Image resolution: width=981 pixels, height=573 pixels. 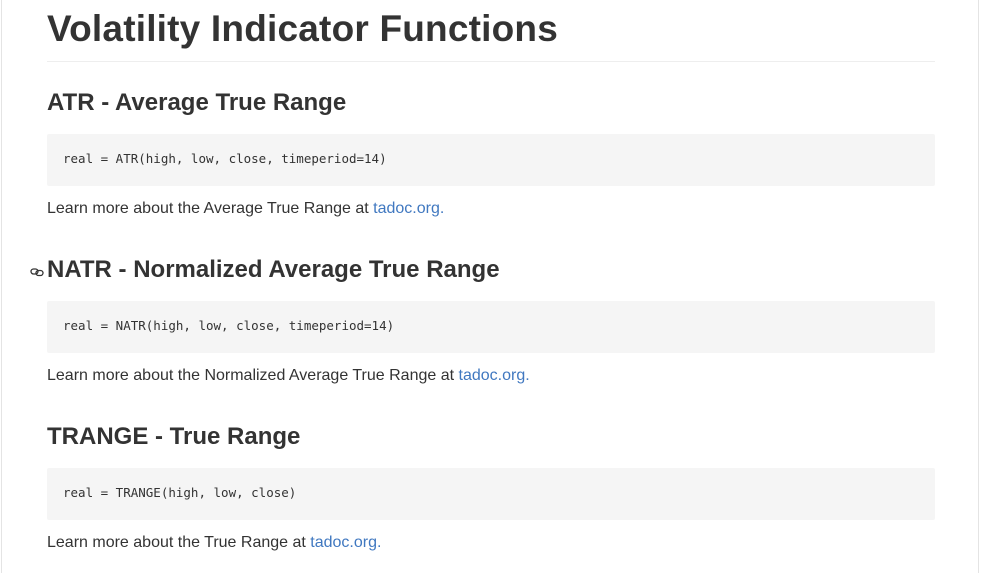 I want to click on section-heading: TRANGE - True Range, so click(x=174, y=436).